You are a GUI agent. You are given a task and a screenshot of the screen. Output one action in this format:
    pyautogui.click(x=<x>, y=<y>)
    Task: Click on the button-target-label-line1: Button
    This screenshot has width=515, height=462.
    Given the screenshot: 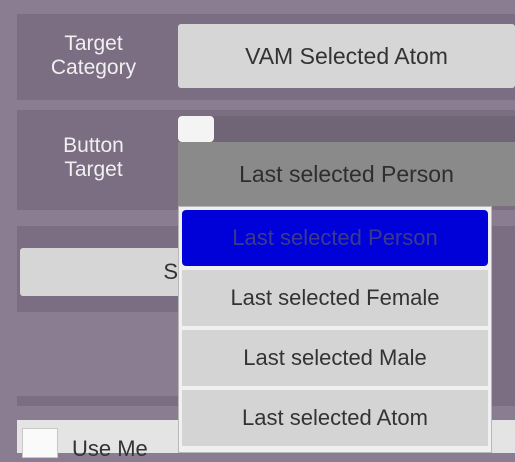 What is the action you would take?
    pyautogui.click(x=93, y=145)
    